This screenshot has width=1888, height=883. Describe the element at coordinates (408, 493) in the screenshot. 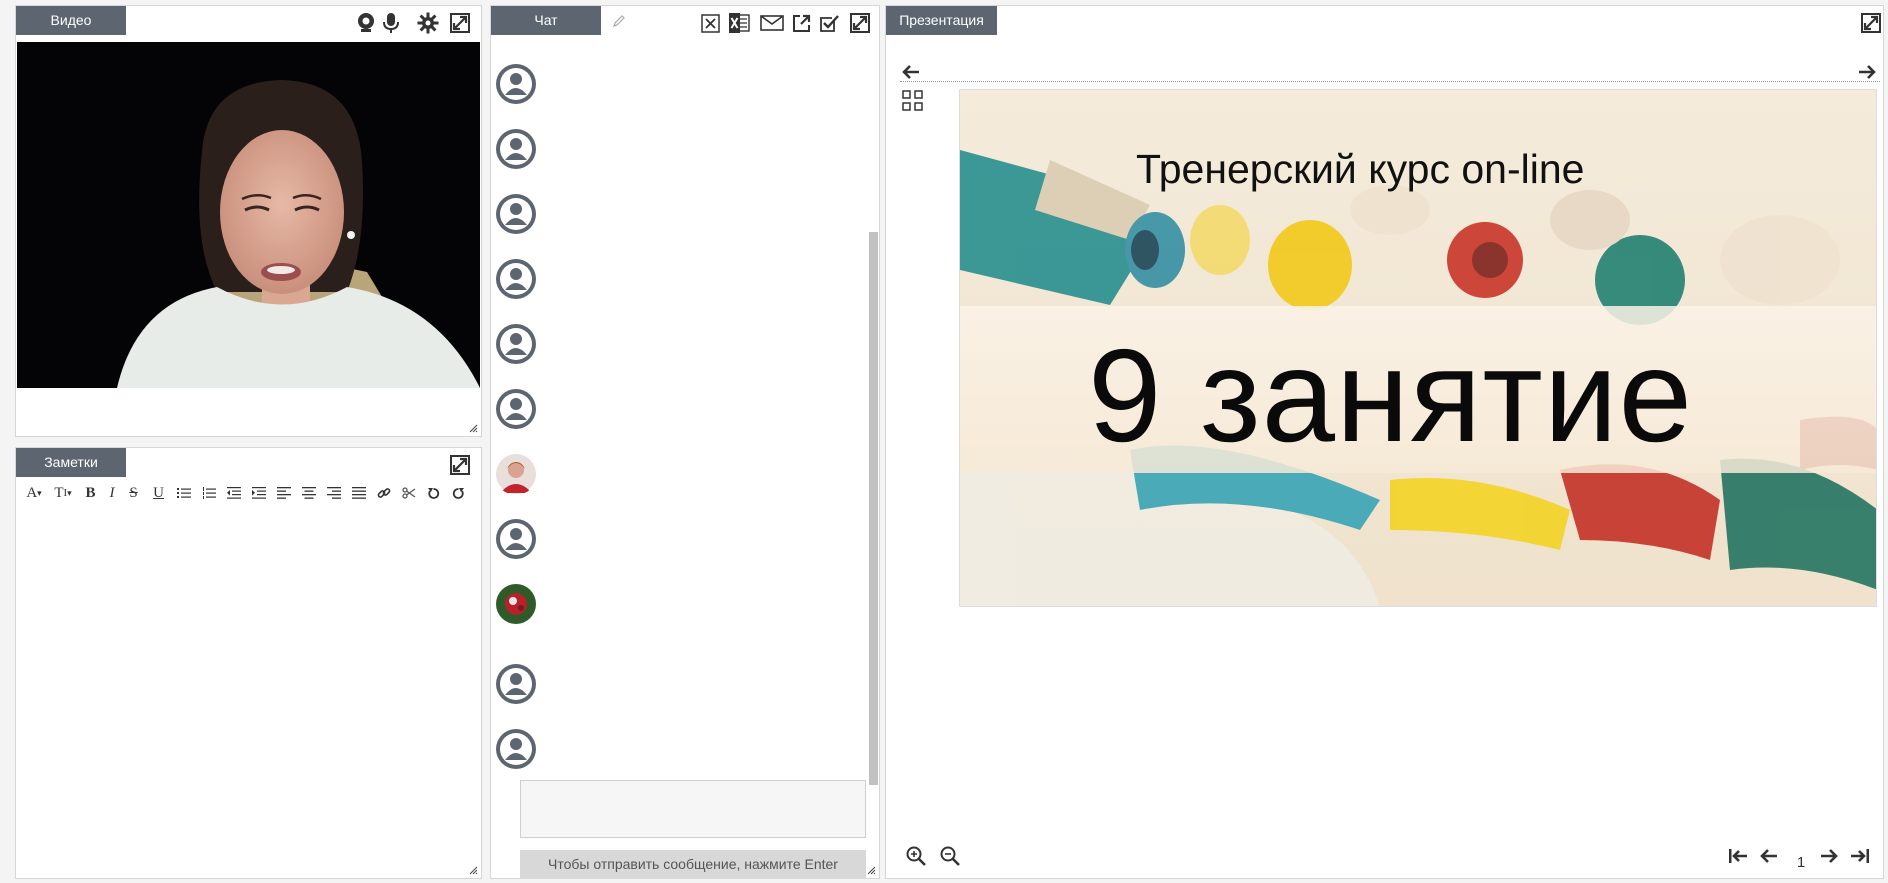

I see `unlink-scissors-icon` at that location.